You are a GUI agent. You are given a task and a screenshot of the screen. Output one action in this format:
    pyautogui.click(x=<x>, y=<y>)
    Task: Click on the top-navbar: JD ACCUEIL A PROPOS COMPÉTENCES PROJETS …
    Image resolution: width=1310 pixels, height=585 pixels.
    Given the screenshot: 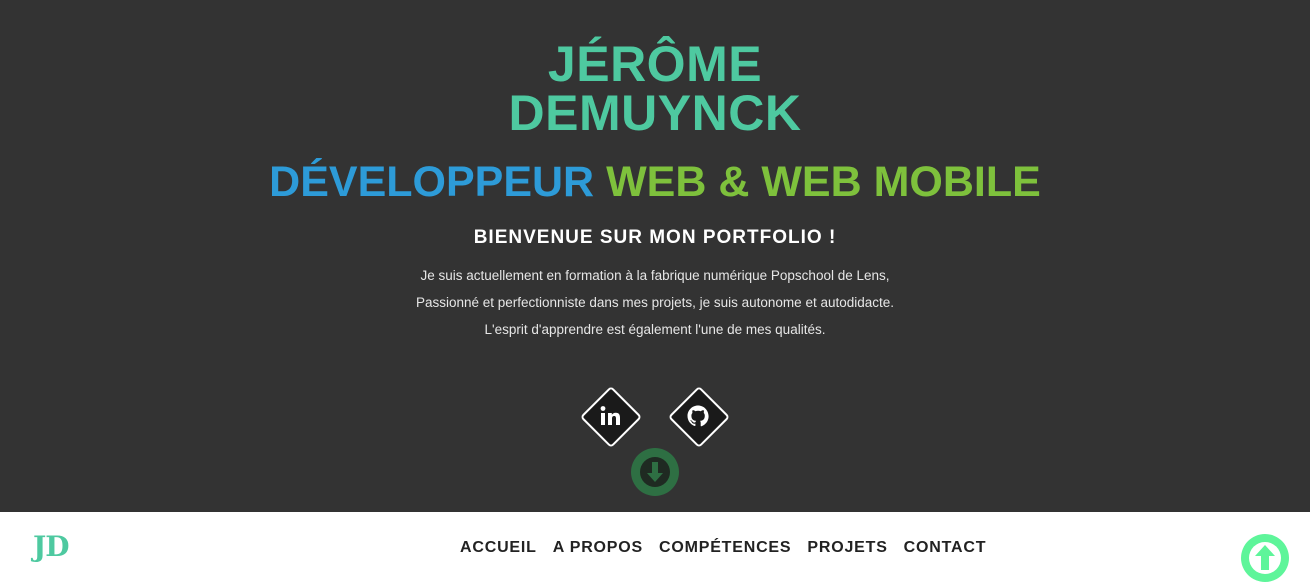 What is the action you would take?
    pyautogui.click(x=655, y=548)
    